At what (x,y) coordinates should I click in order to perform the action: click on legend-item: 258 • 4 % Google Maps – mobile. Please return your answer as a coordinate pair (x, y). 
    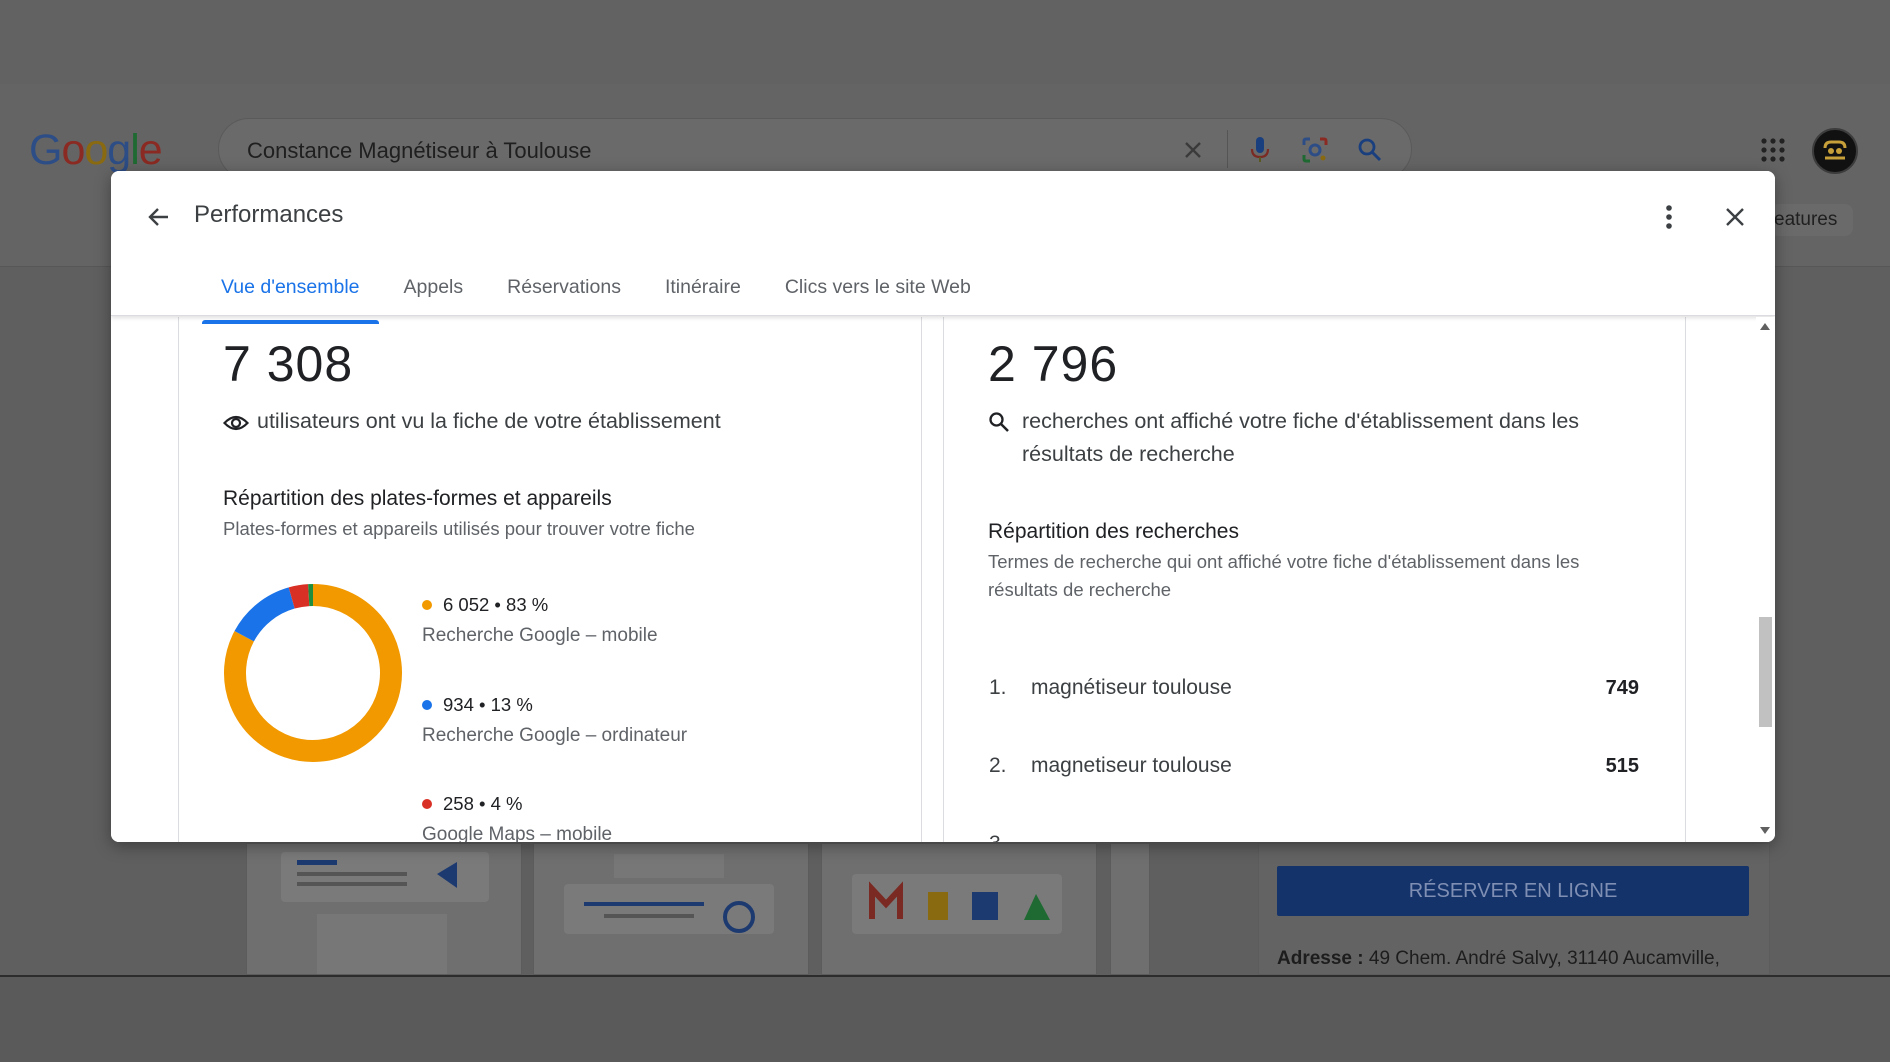
    Looking at the image, I should click on (517, 817).